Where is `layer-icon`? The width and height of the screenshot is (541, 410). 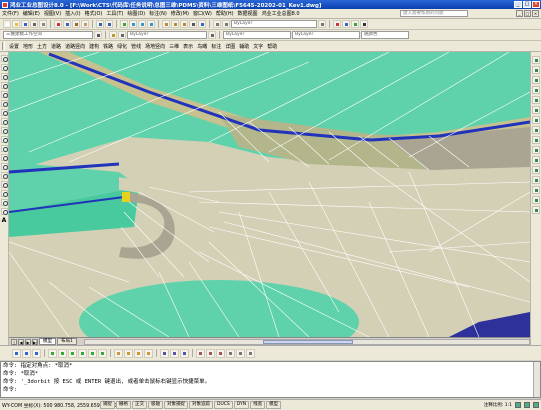
layer-icon is located at coordinates (217, 24).